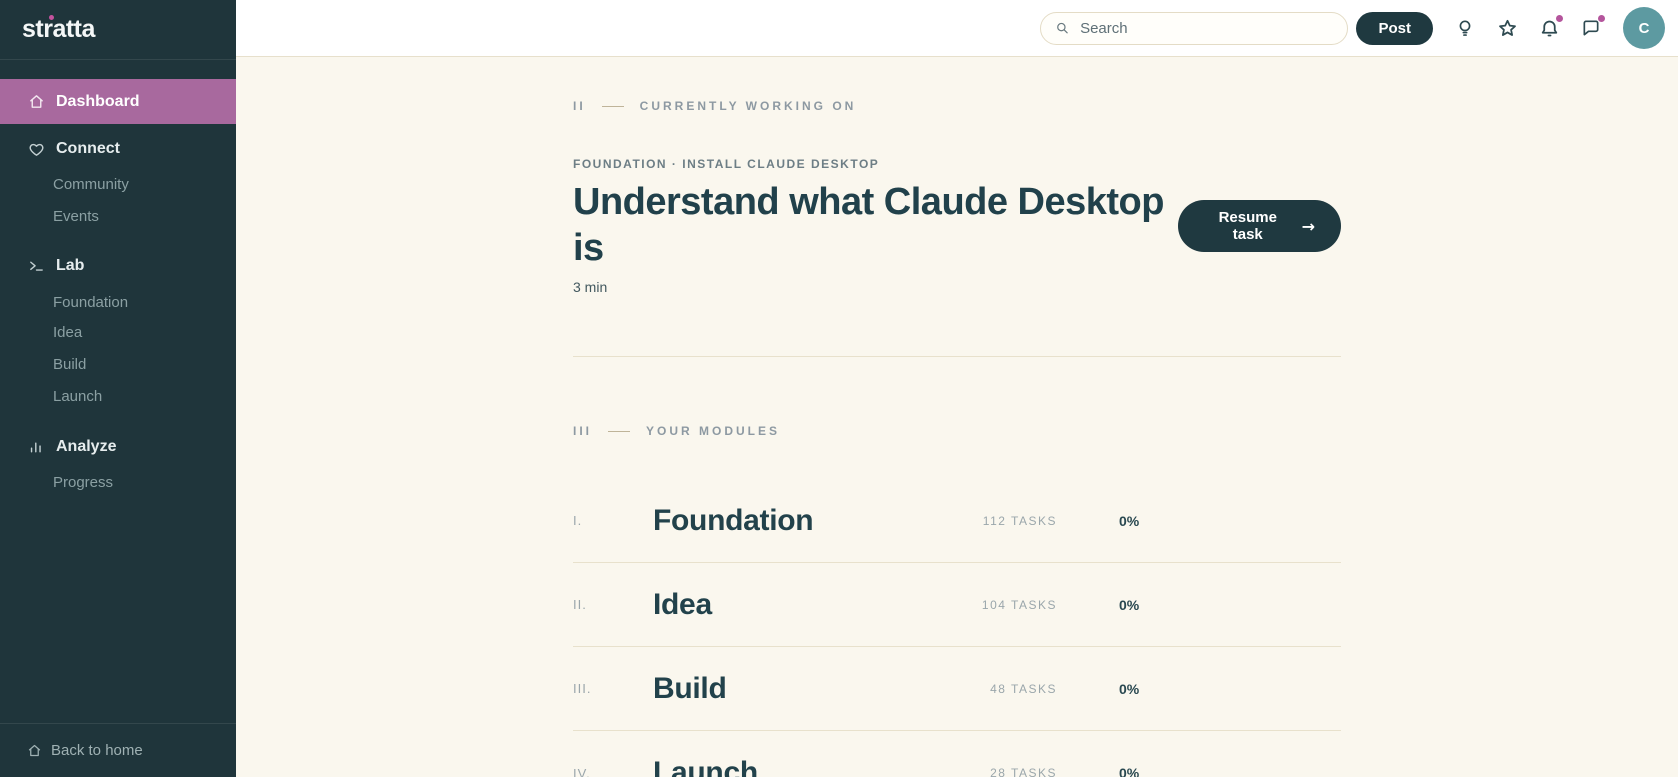 The width and height of the screenshot is (1678, 777). Describe the element at coordinates (705, 766) in the screenshot. I see `module-name: Launch` at that location.